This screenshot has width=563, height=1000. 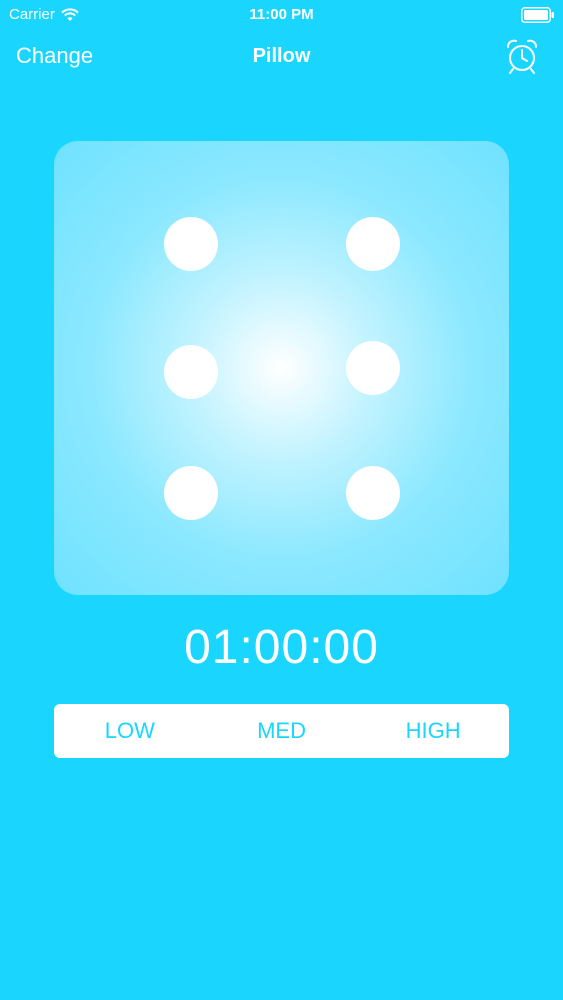 I want to click on intensity-med-button: MED, so click(x=282, y=731).